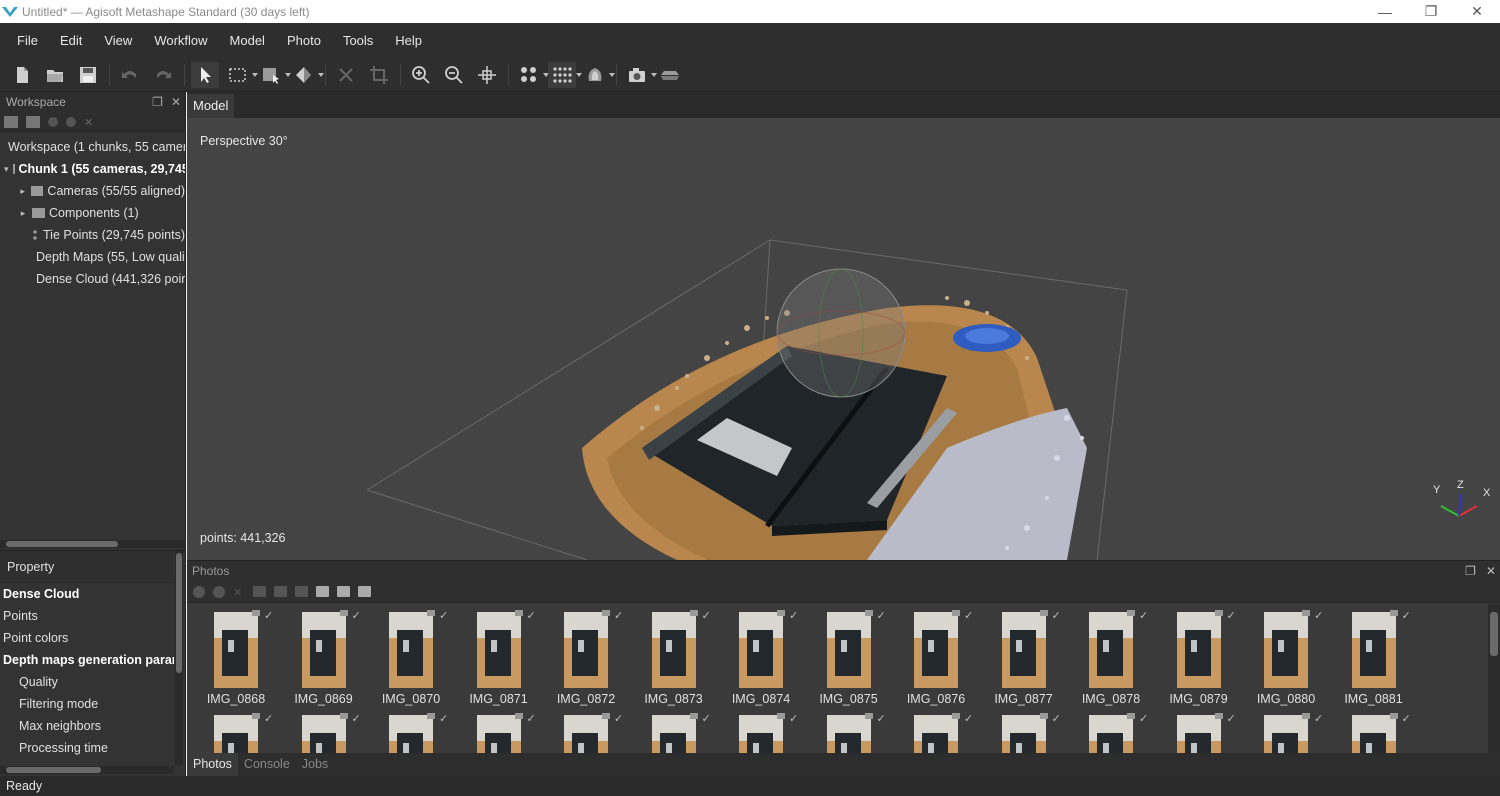 This screenshot has height=796, width=1500. I want to click on enable-camera-icon, so click(199, 591).